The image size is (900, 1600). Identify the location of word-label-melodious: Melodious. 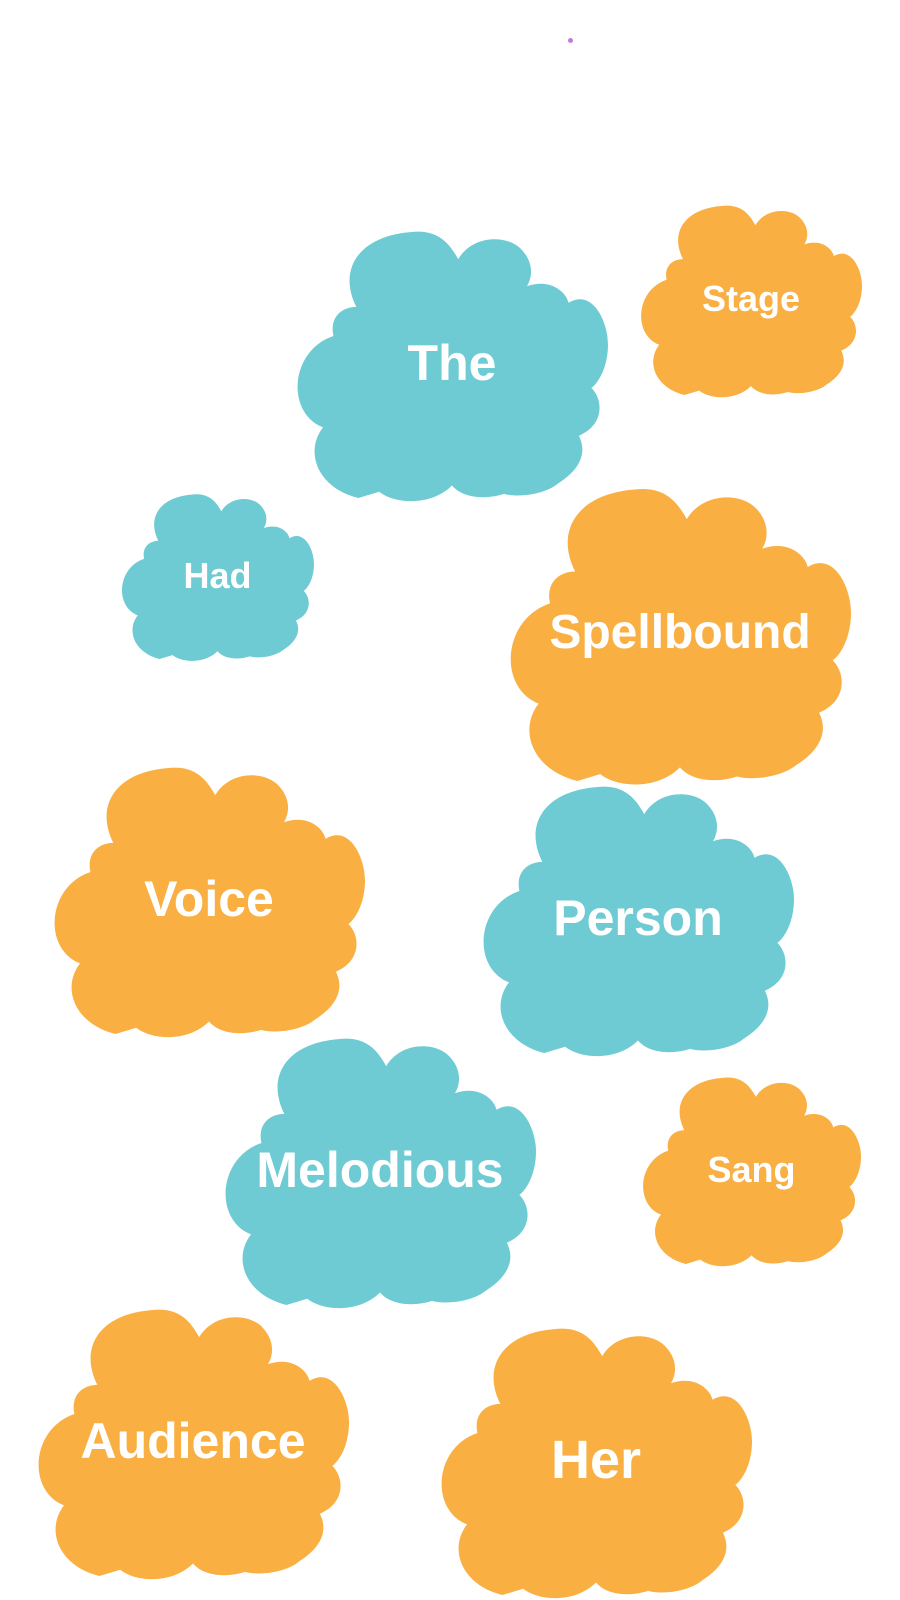
(380, 1170).